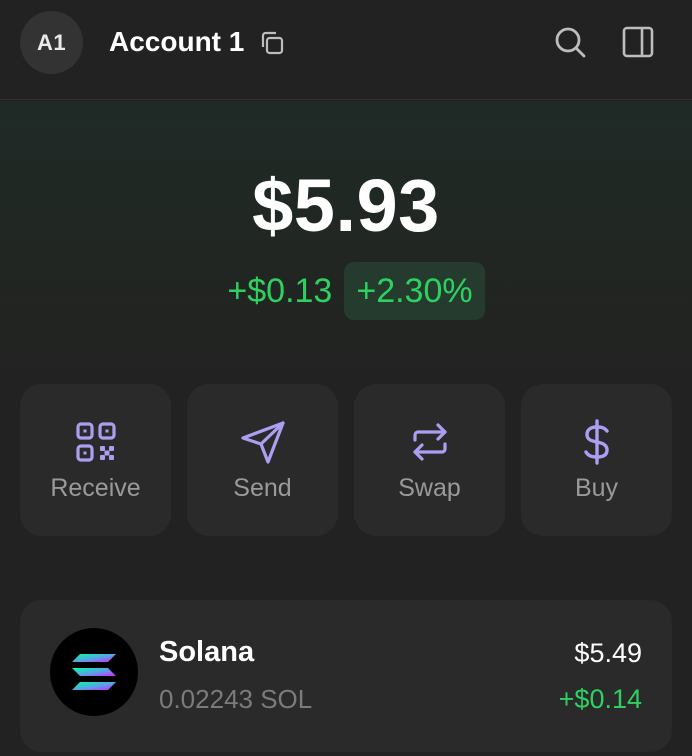 This screenshot has height=756, width=692. Describe the element at coordinates (414, 291) in the screenshot. I see `balance-change-percent-badge: +2.30%` at that location.